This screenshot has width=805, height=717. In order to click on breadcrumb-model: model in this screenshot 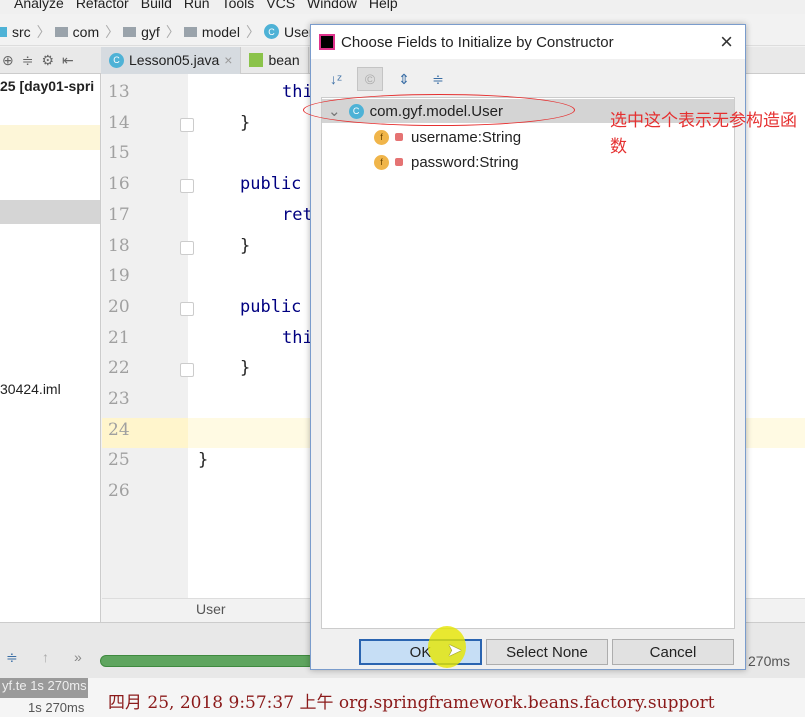, I will do `click(211, 32)`.